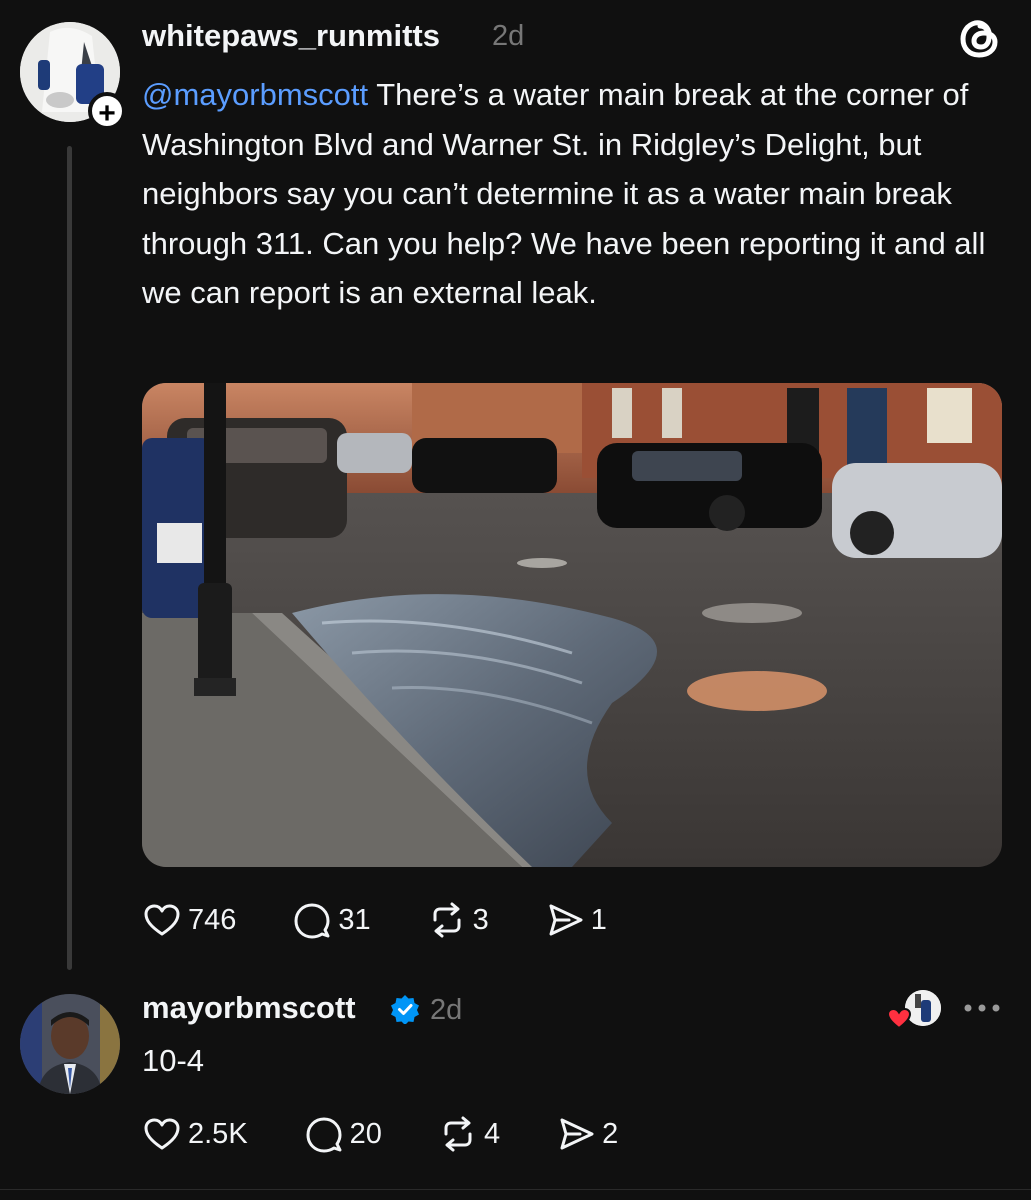 This screenshot has height=1200, width=1031. I want to click on repost-button: 3, so click(458, 920).